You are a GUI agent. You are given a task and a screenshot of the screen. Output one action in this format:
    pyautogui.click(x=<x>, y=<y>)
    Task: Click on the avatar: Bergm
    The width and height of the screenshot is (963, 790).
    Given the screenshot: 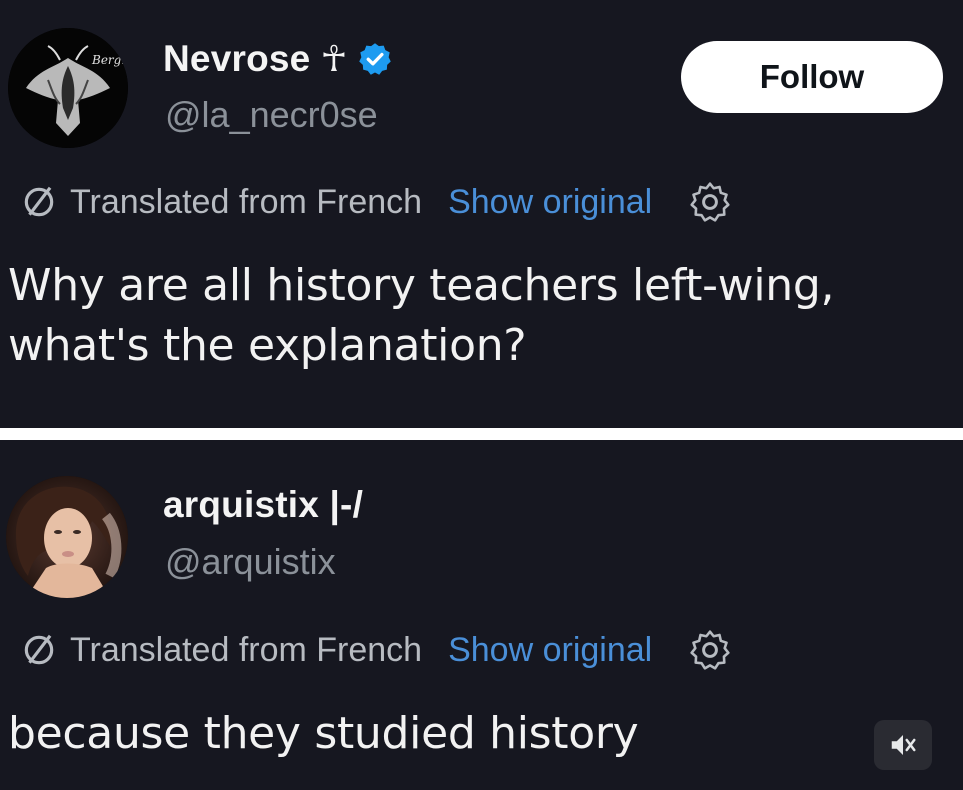 What is the action you would take?
    pyautogui.click(x=68, y=88)
    